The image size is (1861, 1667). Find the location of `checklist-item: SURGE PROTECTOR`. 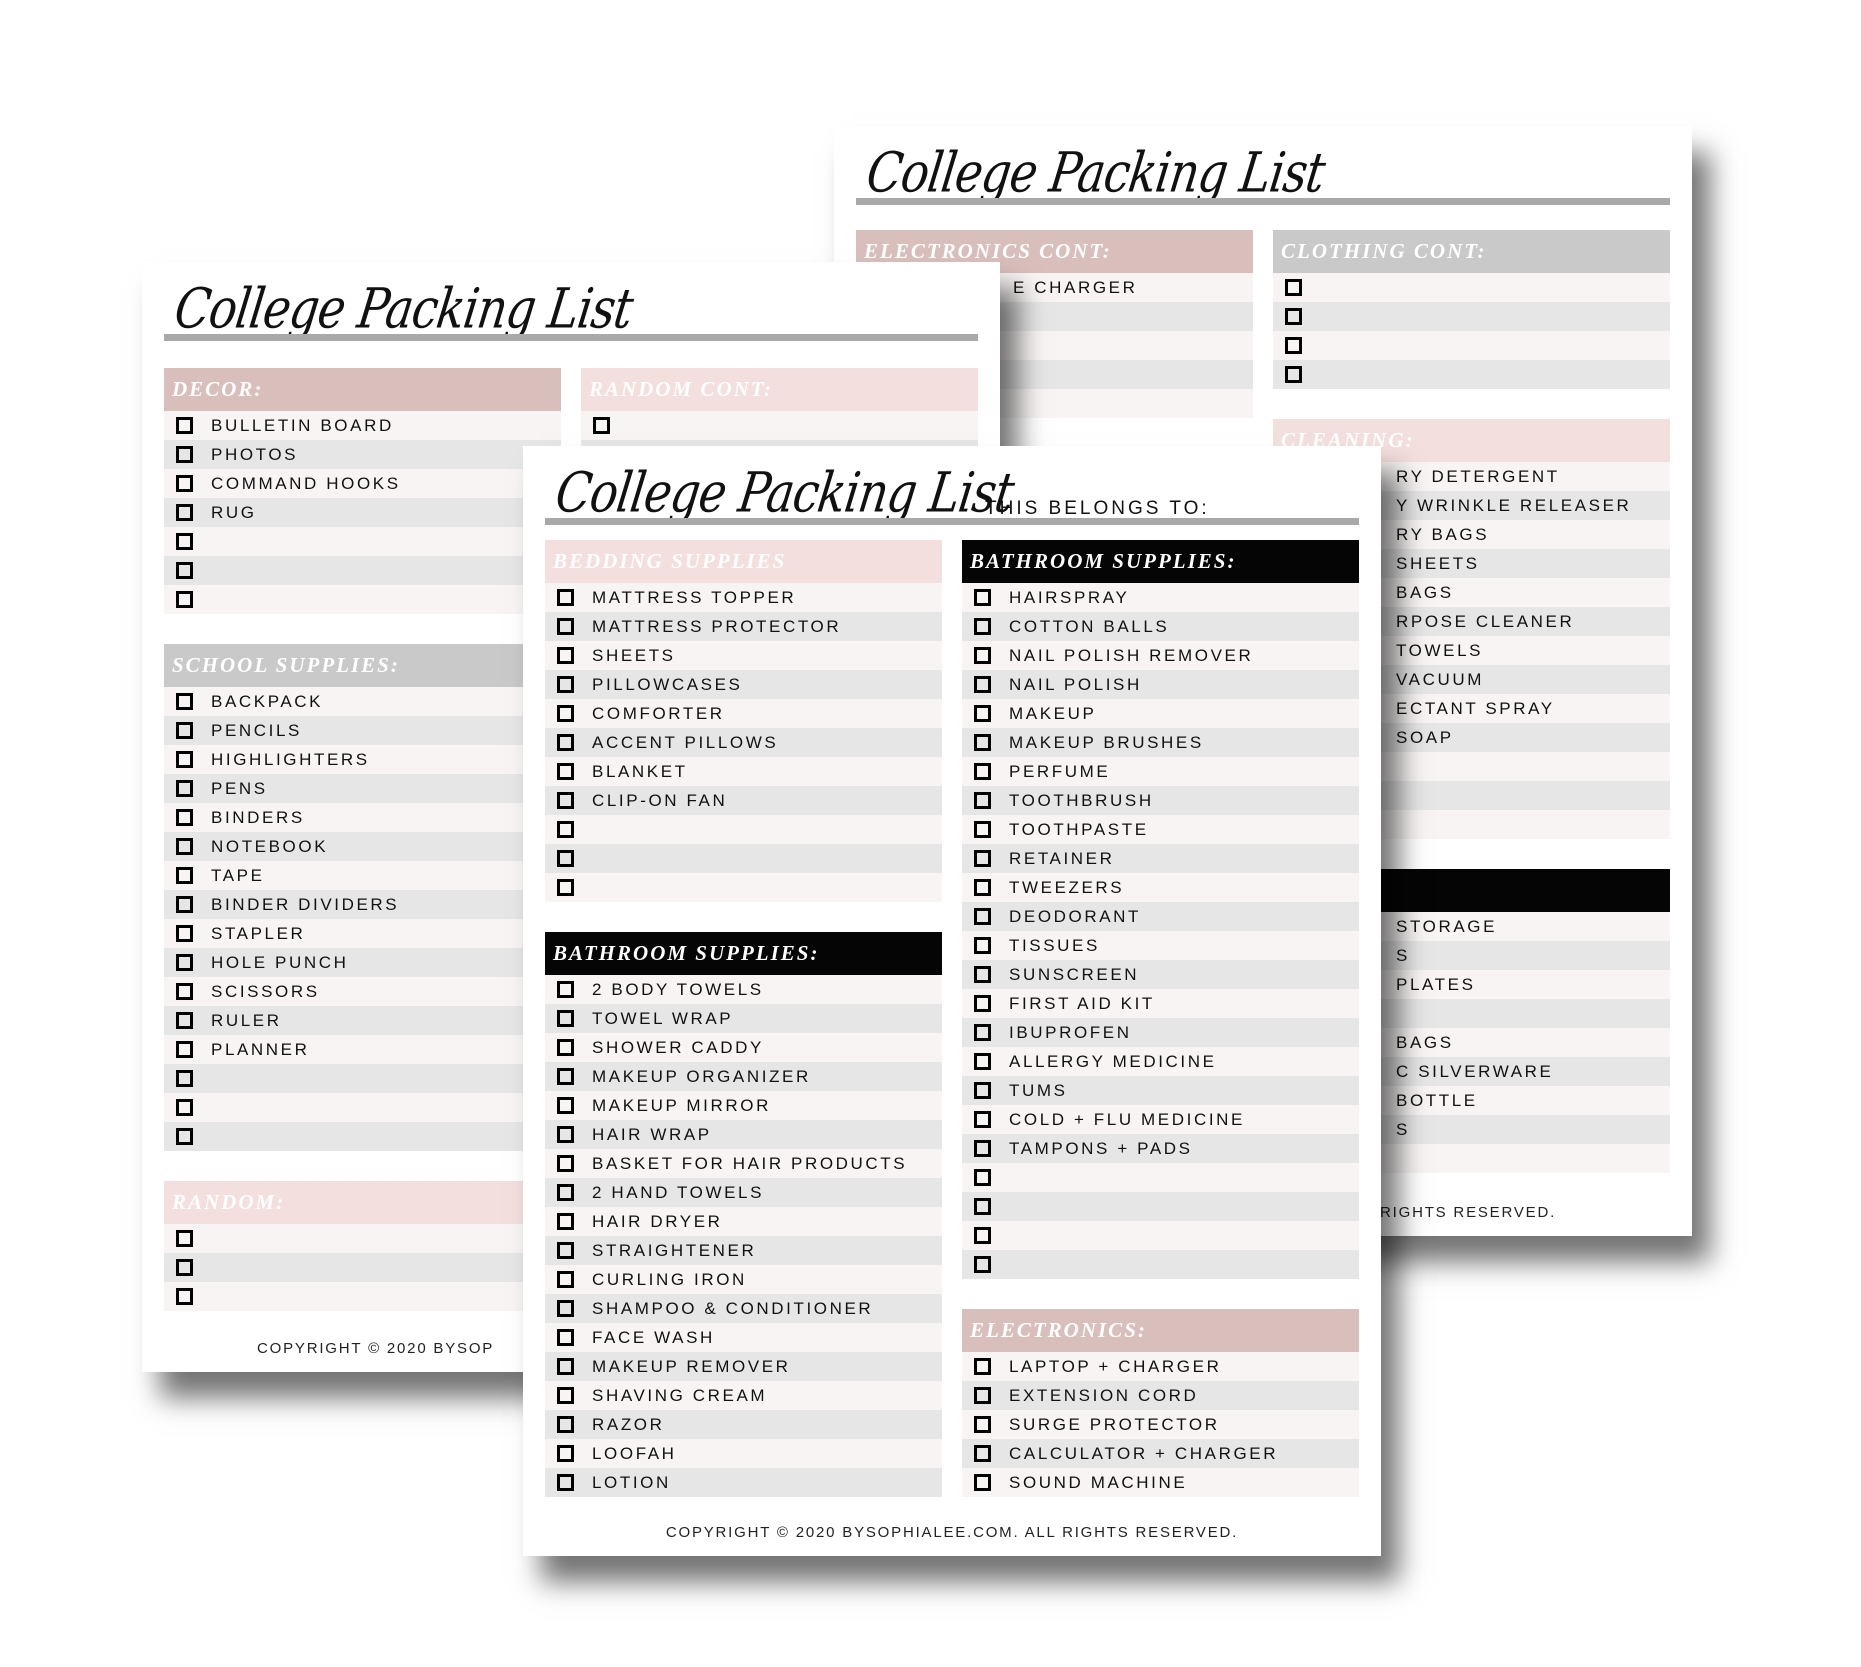

checklist-item: SURGE PROTECTOR is located at coordinates (1160, 1424).